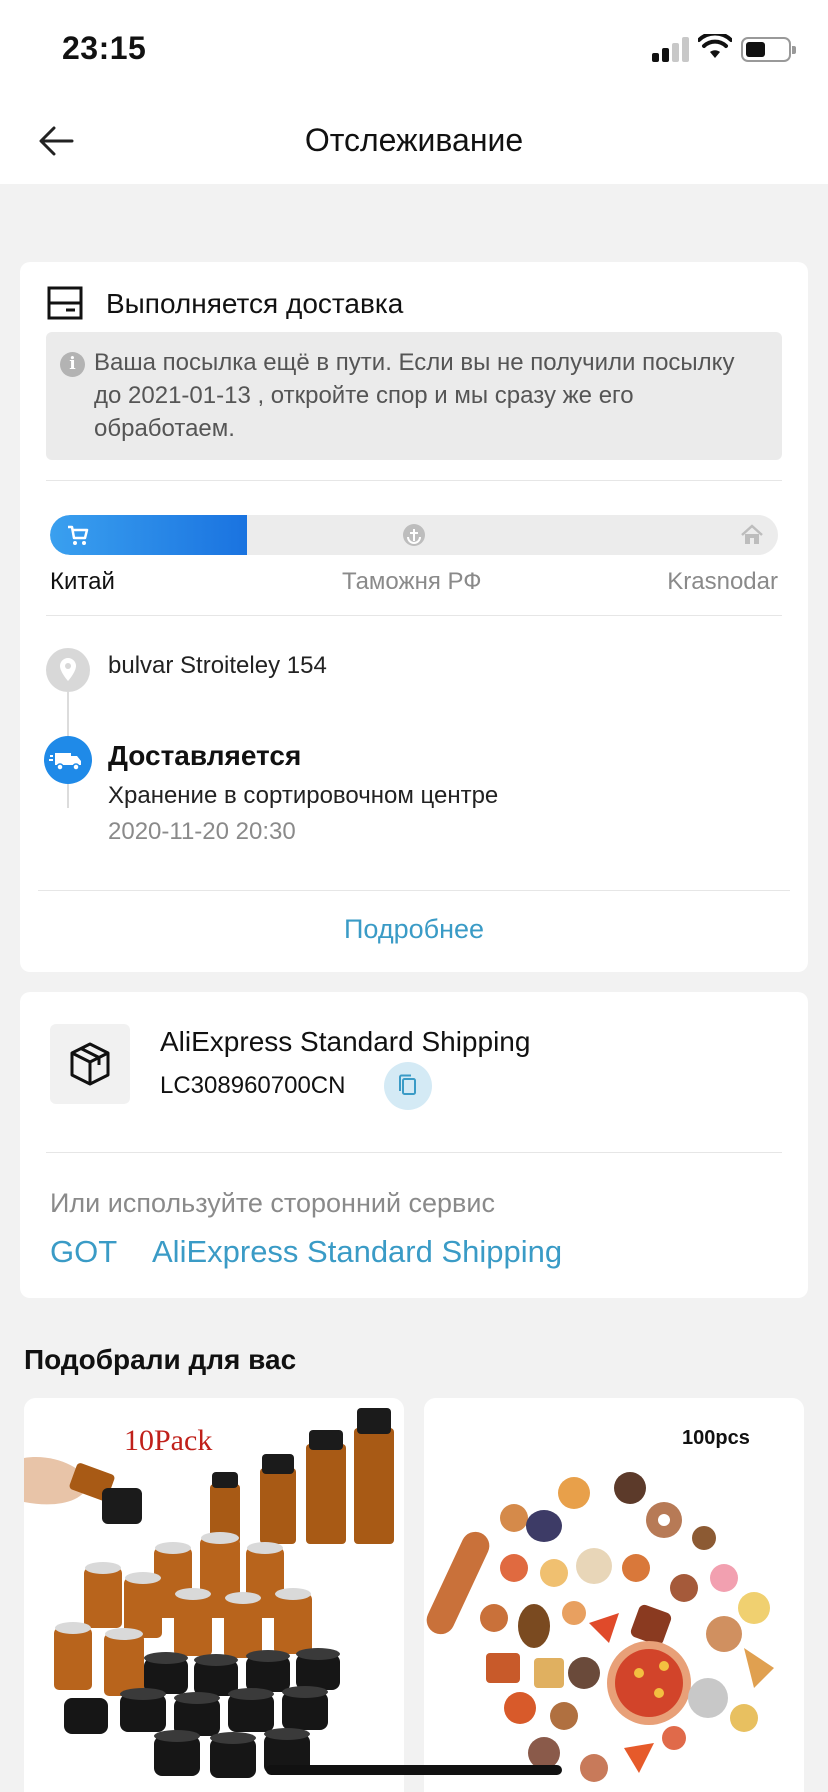  Describe the element at coordinates (414, 929) in the screenshot. I see `more-details-link: Подробнее` at that location.